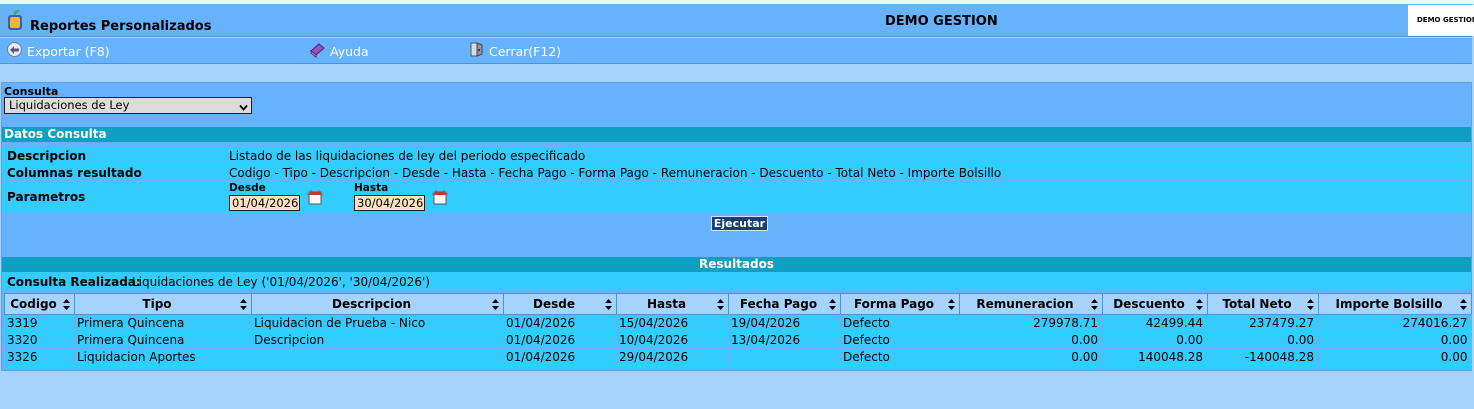 Image resolution: width=1474 pixels, height=409 pixels. What do you see at coordinates (157, 304) in the screenshot?
I see `column-header-label: Tipo` at bounding box center [157, 304].